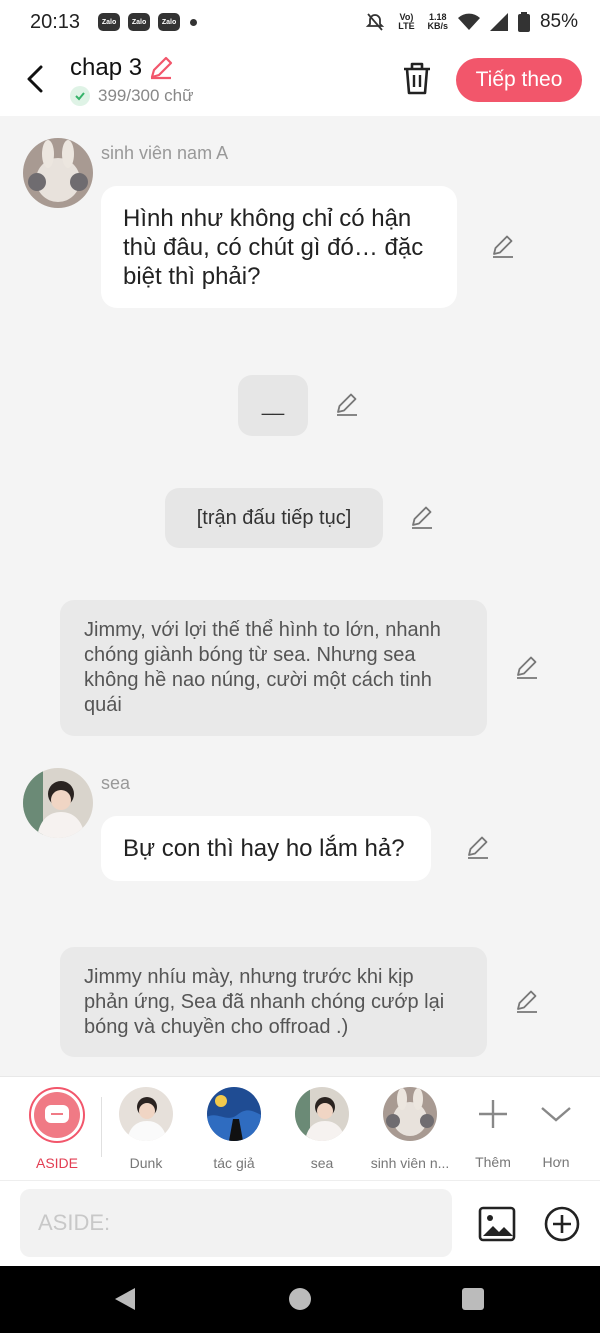 The height and width of the screenshot is (1333, 600). Describe the element at coordinates (194, 22) in the screenshot. I see `more-notifications-icon` at that location.